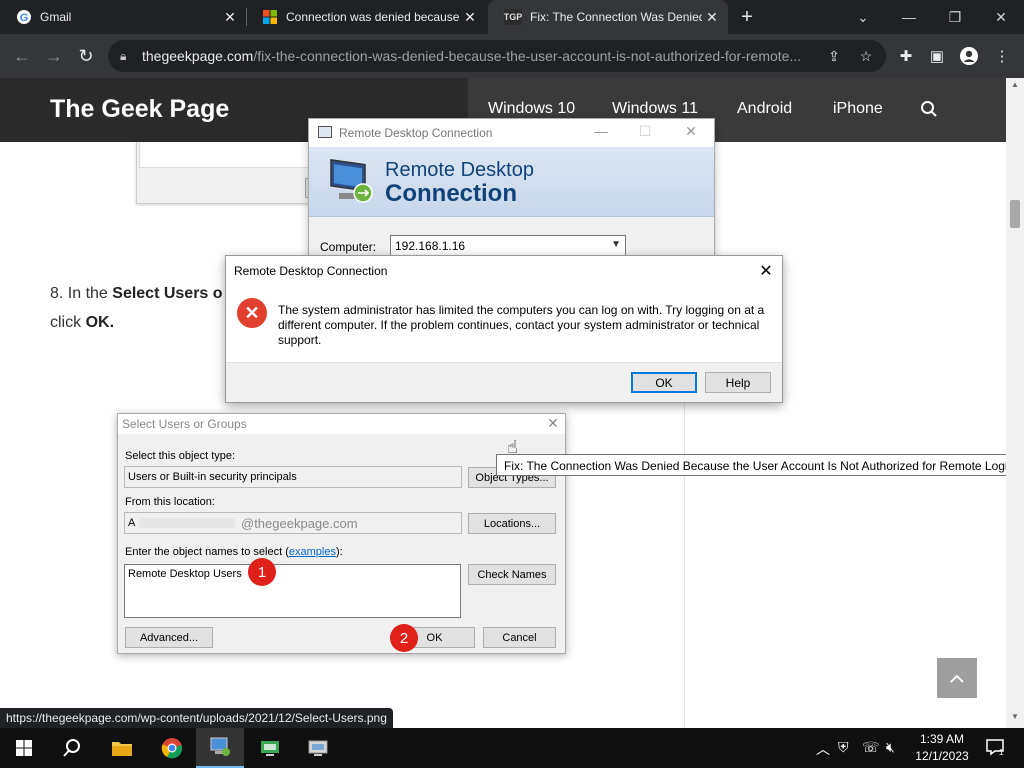  Describe the element at coordinates (1001, 752) in the screenshot. I see `svg-text: 1` at that location.